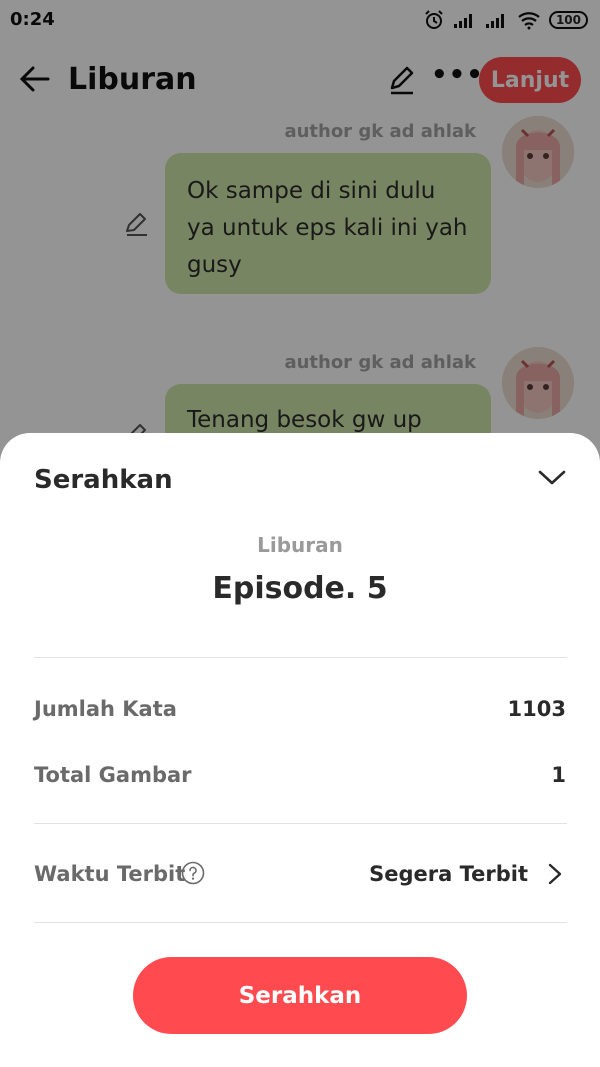 This screenshot has height=1067, width=600. Describe the element at coordinates (448, 874) in the screenshot. I see `publish-time-value: Segera Terbit` at that location.